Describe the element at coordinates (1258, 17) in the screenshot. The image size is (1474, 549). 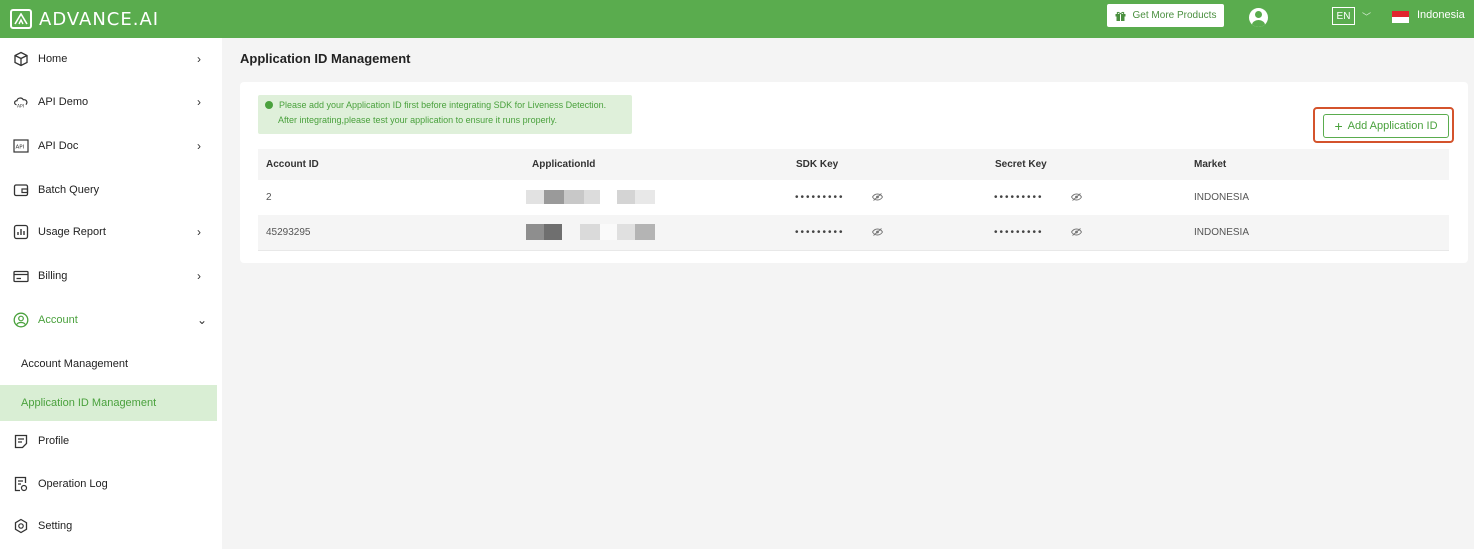
I see `user-avatar-icon` at that location.